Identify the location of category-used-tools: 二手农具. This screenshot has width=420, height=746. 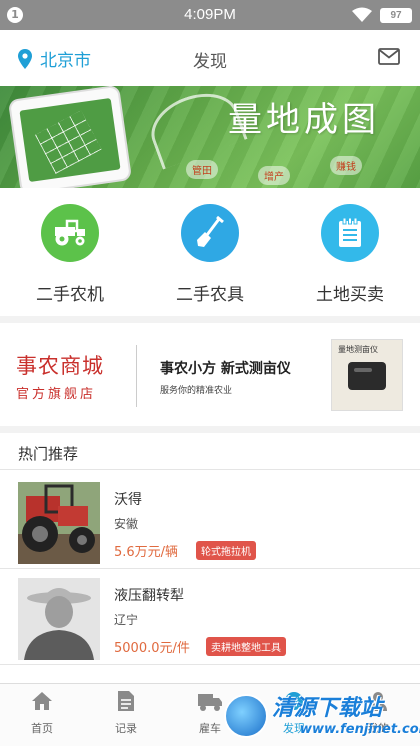
(210, 254).